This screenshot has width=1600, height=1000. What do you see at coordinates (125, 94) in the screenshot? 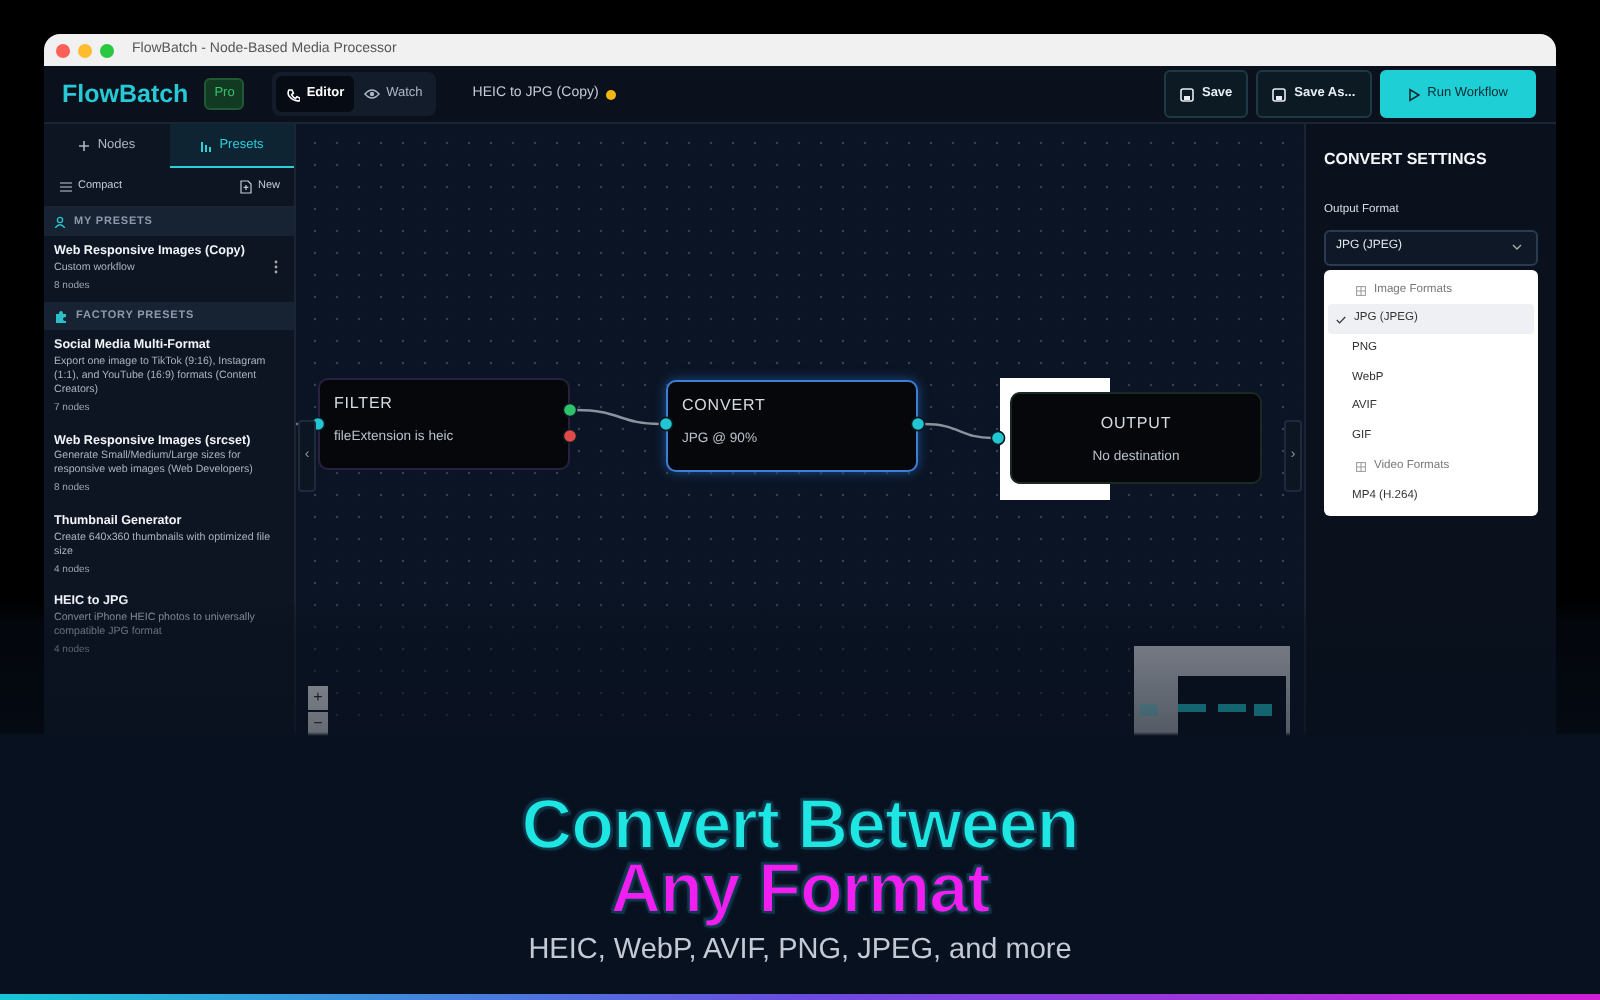
I see `app-logo: FlowBatch` at bounding box center [125, 94].